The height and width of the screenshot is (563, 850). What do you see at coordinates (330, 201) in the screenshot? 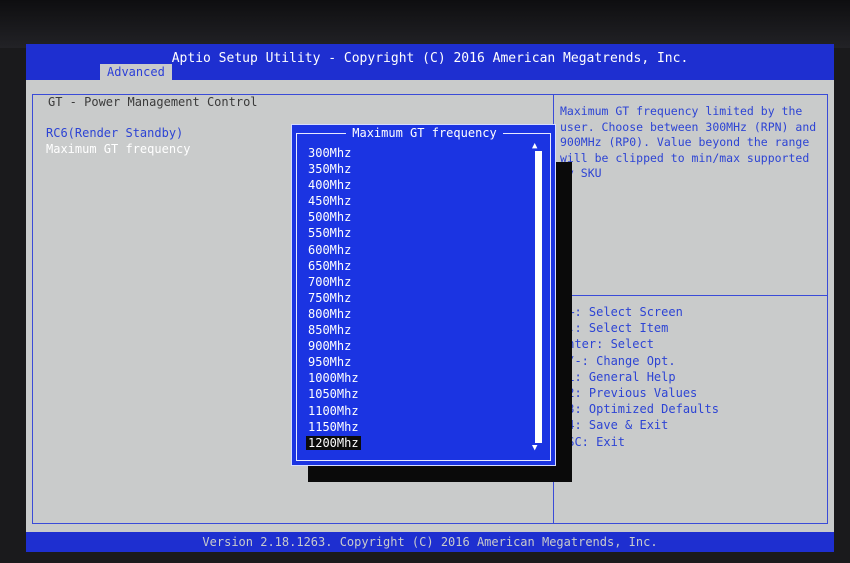
I see `option-label: 450Mhz` at bounding box center [330, 201].